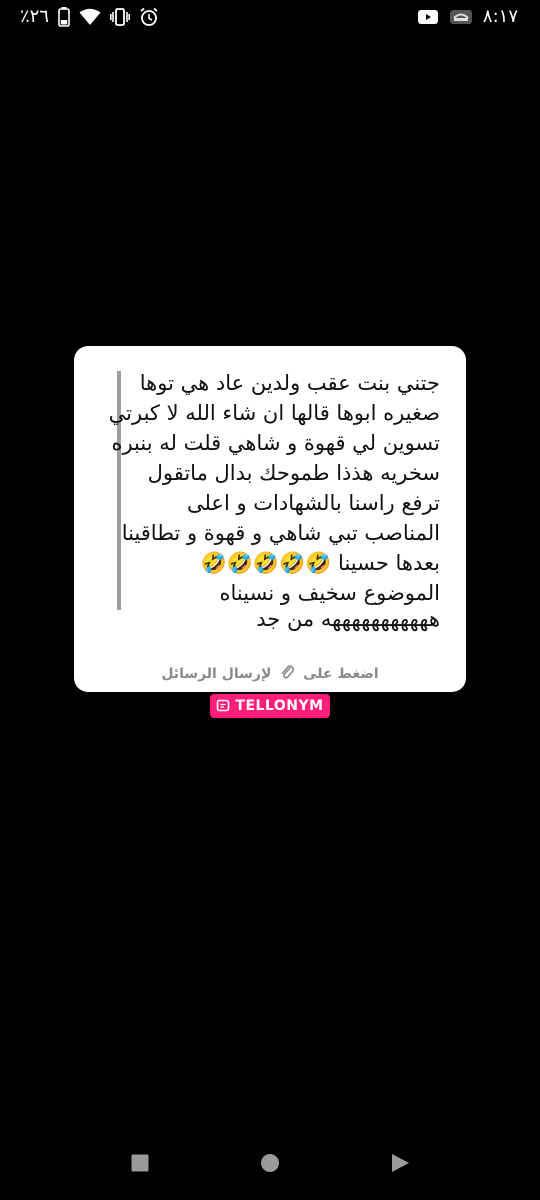 The height and width of the screenshot is (1200, 540). I want to click on home-button, so click(270, 1165).